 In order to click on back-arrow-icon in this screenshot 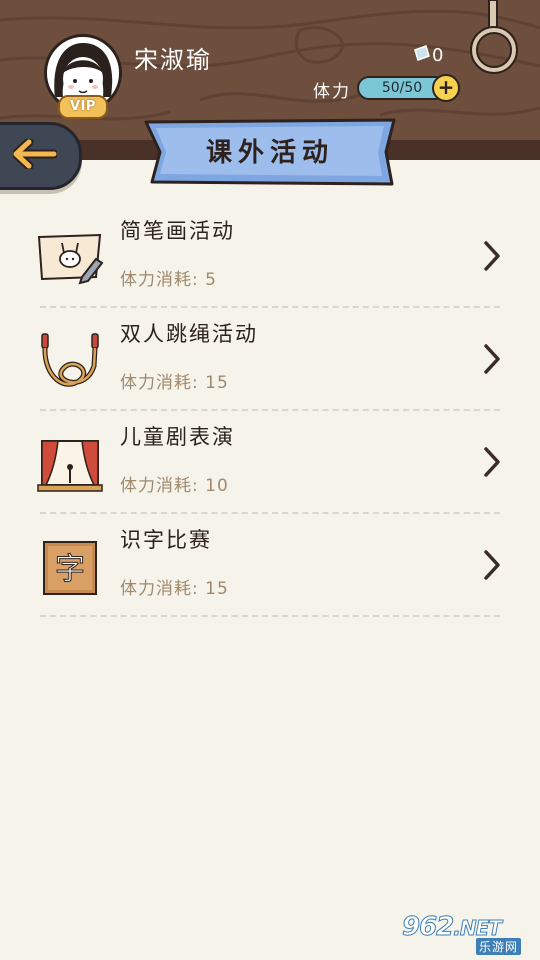, I will do `click(35, 154)`.